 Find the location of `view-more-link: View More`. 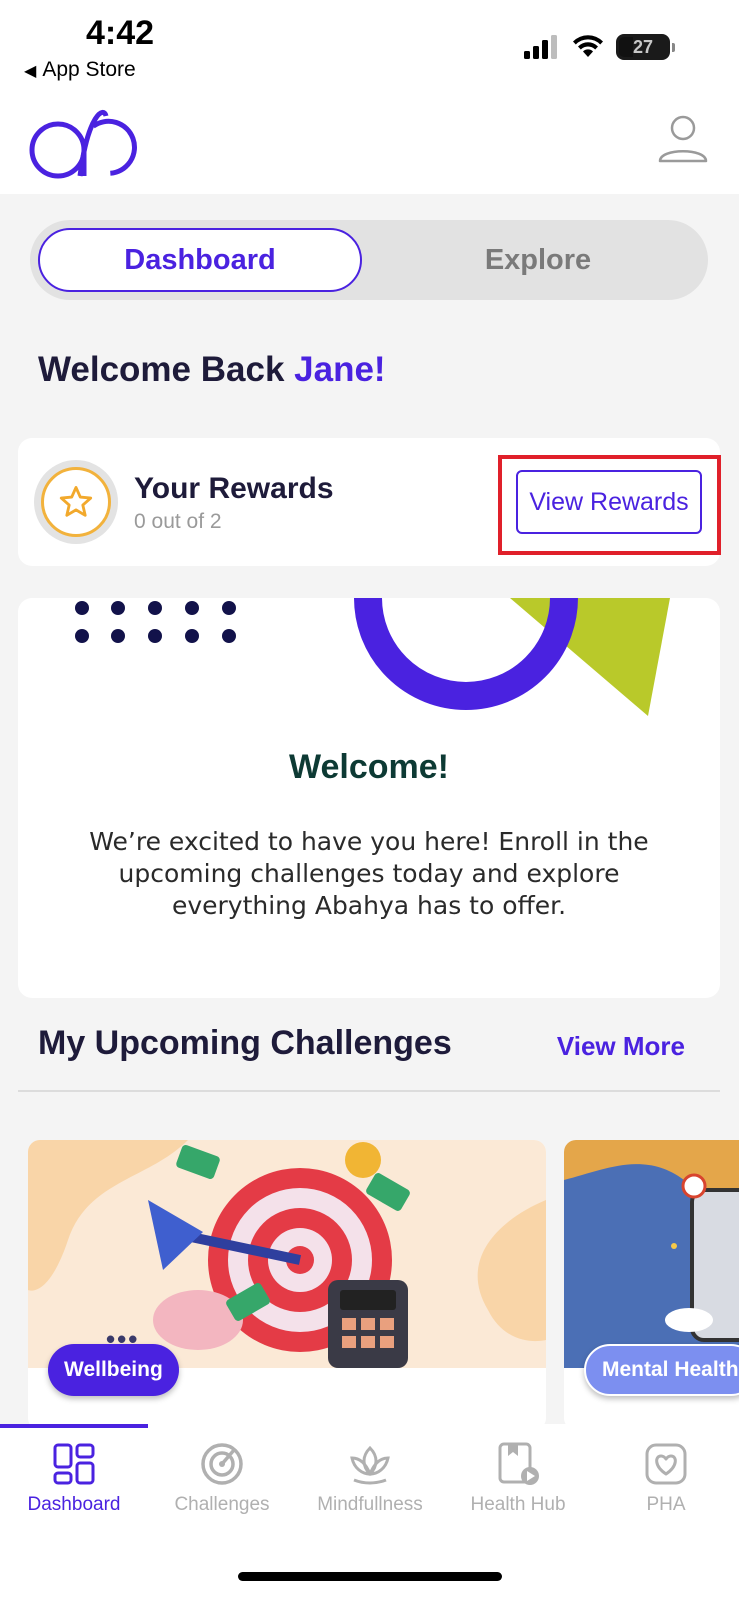

view-more-link: View More is located at coordinates (621, 1046).